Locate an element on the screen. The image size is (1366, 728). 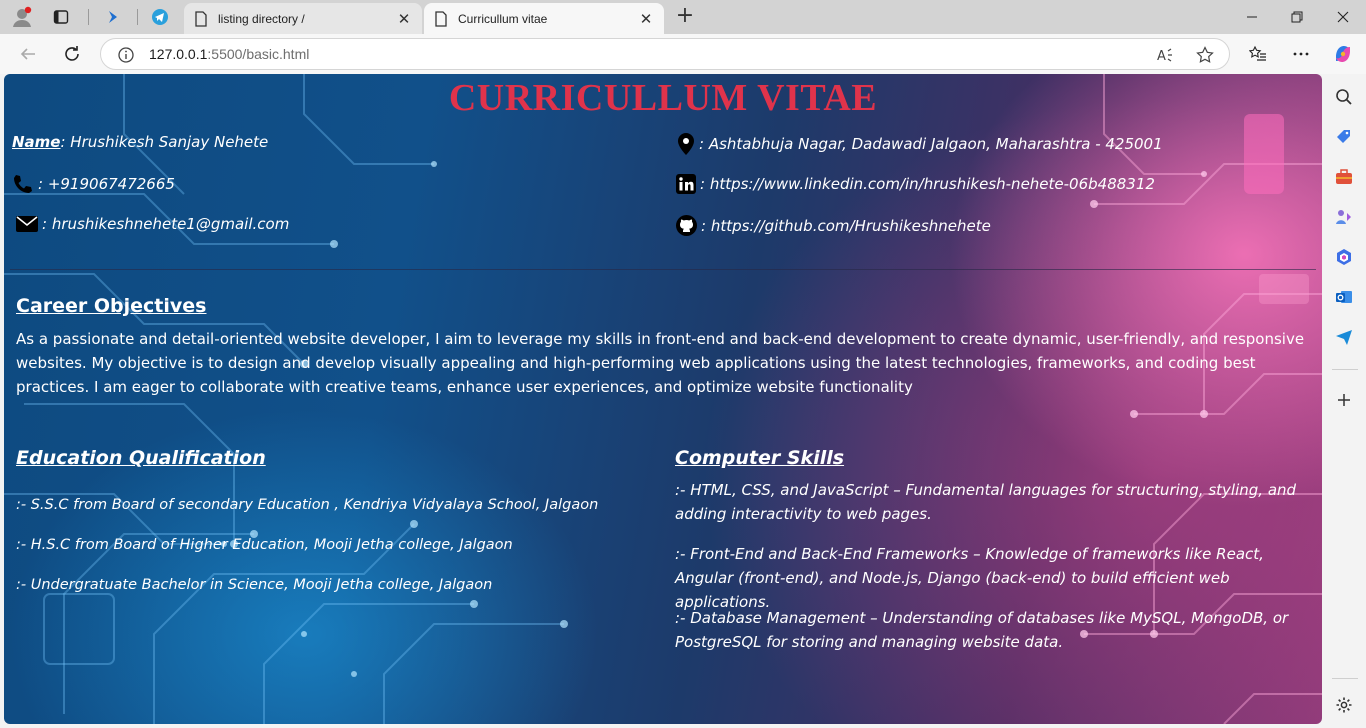
github-info: : https://github.com/Hrushikeshnehete is located at coordinates (833, 225).